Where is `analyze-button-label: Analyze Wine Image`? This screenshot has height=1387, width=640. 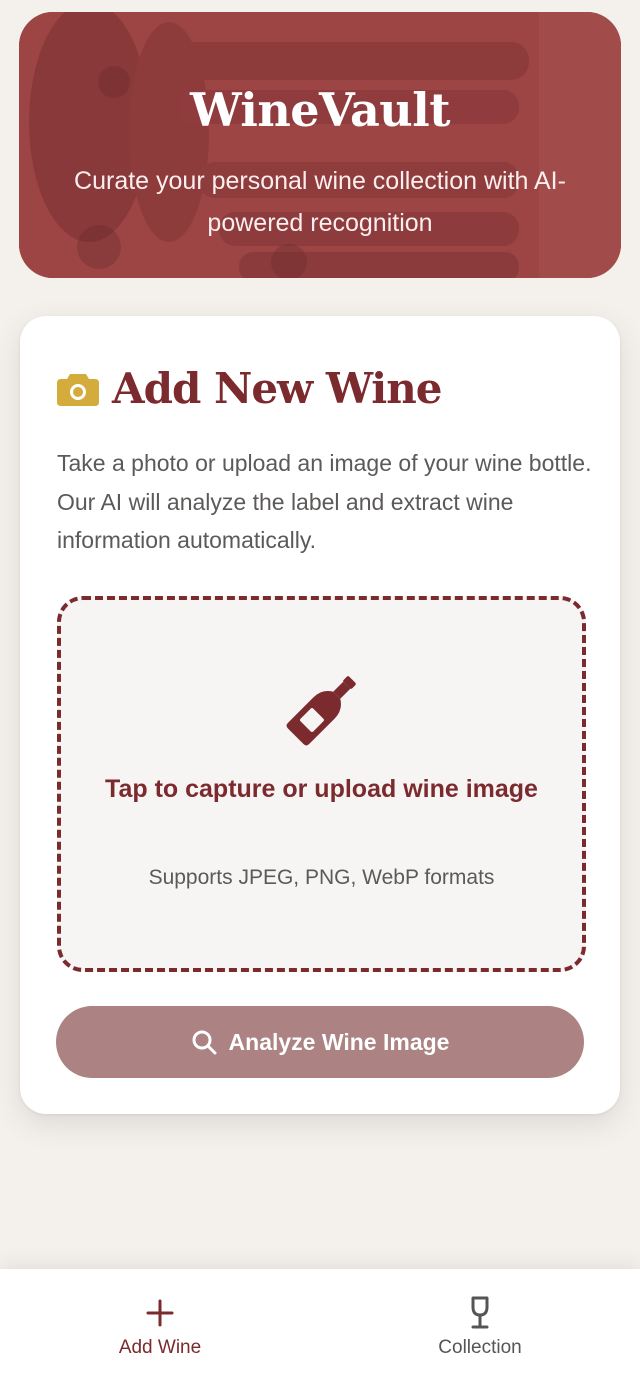
analyze-button-label: Analyze Wine Image is located at coordinates (339, 1041).